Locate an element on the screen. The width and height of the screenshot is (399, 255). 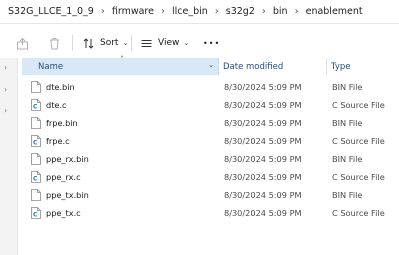
breadcrumb-item-firmware: firmware is located at coordinates (133, 11).